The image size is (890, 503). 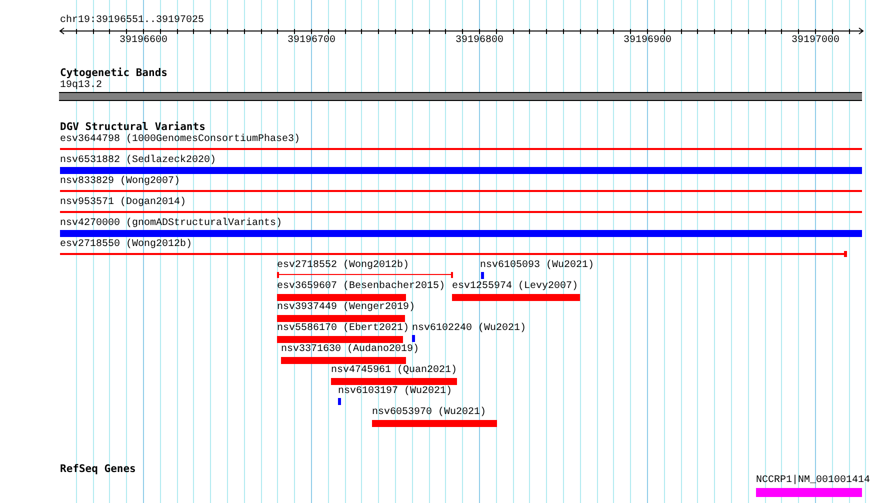 I want to click on band-label: 19q13.2, so click(x=81, y=86).